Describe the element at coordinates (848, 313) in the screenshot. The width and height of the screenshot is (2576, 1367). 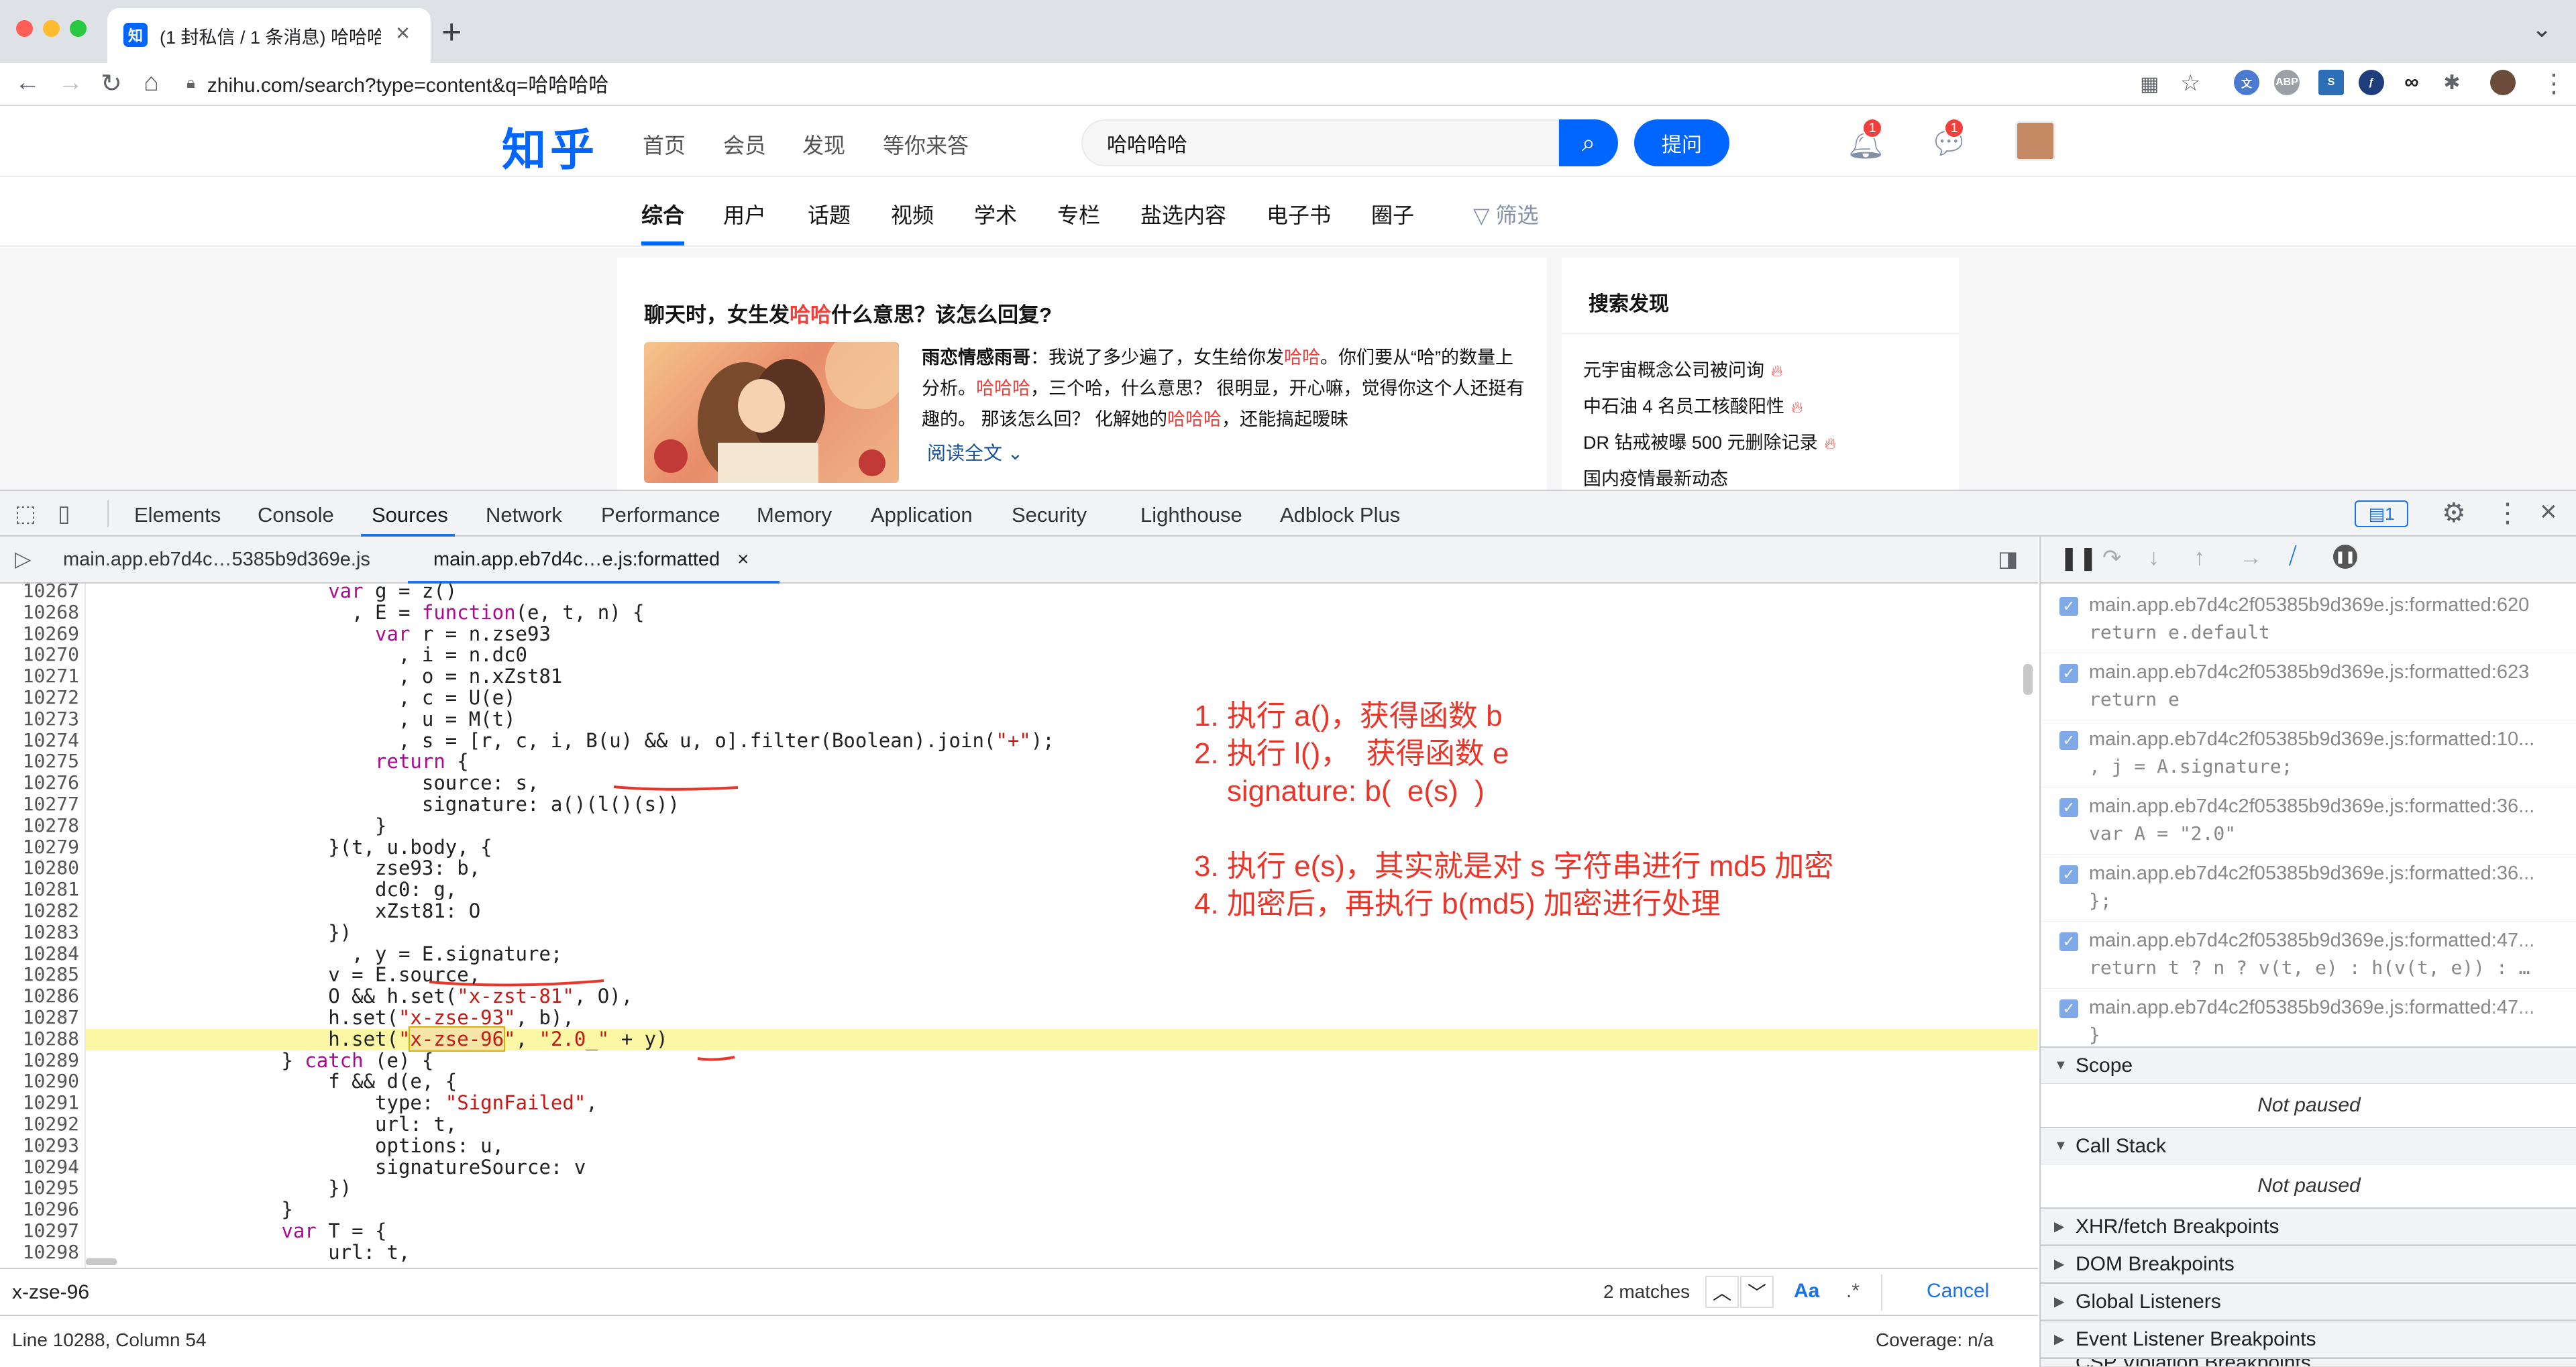
I see `result-title: 聊天时，女生发哈哈什么意思？该怎么回复?` at that location.